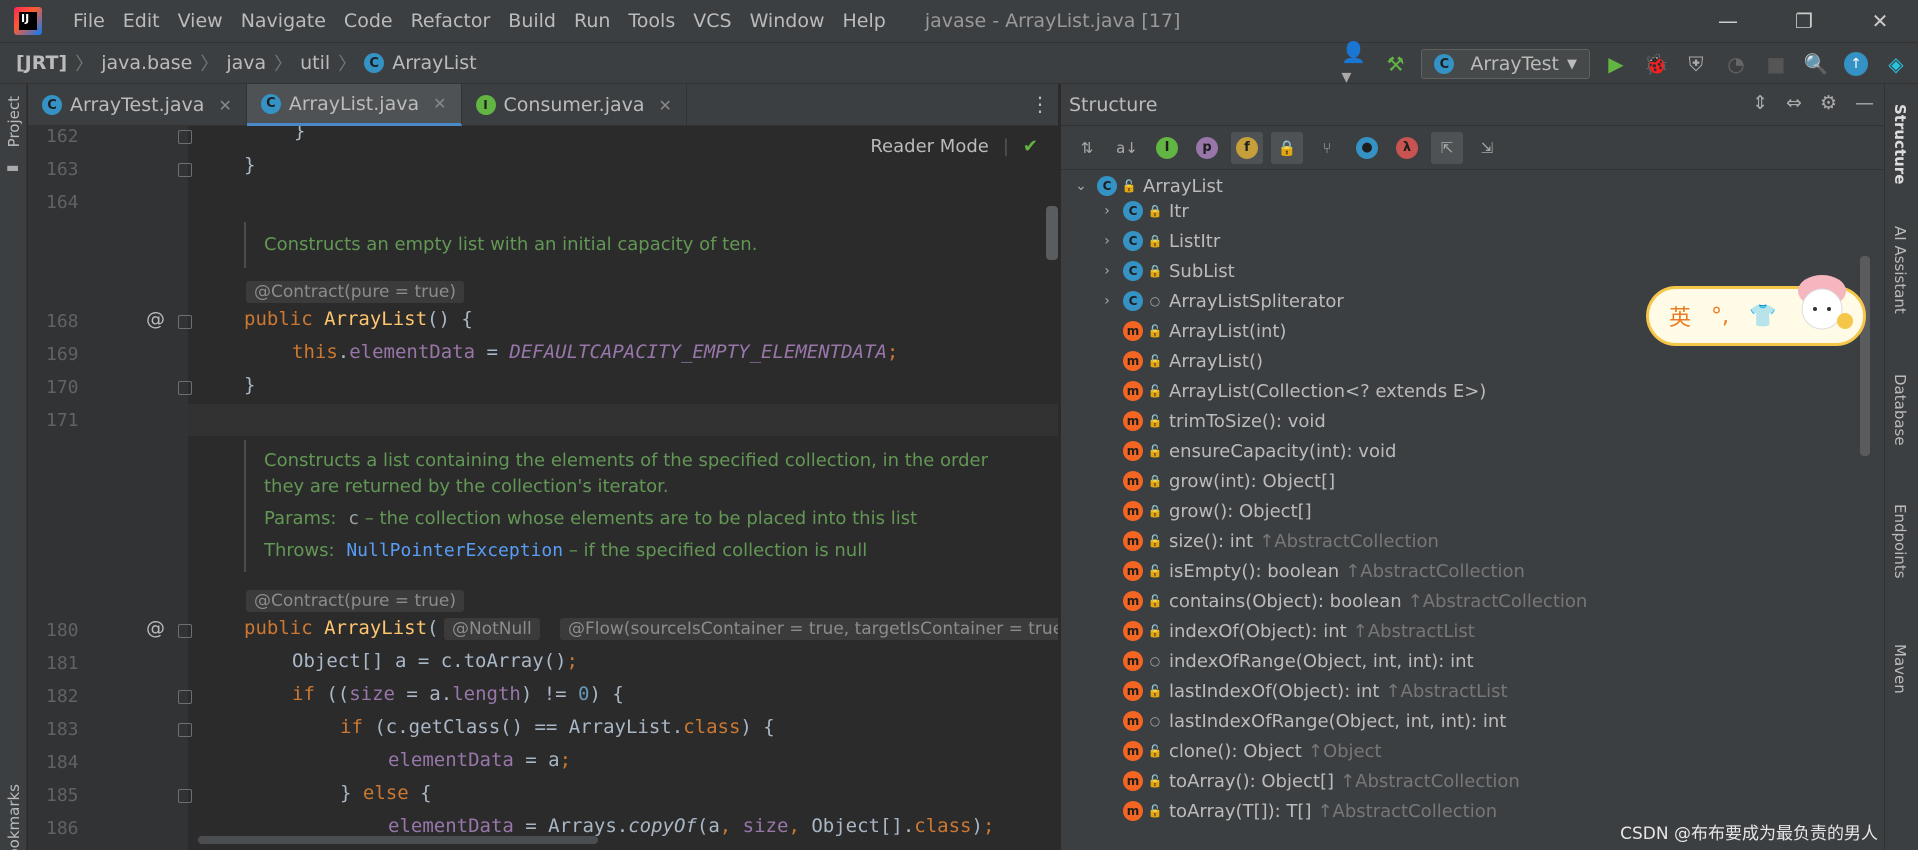 Image resolution: width=1918 pixels, height=850 pixels. What do you see at coordinates (1087, 148) in the screenshot?
I see `sort-visibility-icon: ⇅` at bounding box center [1087, 148].